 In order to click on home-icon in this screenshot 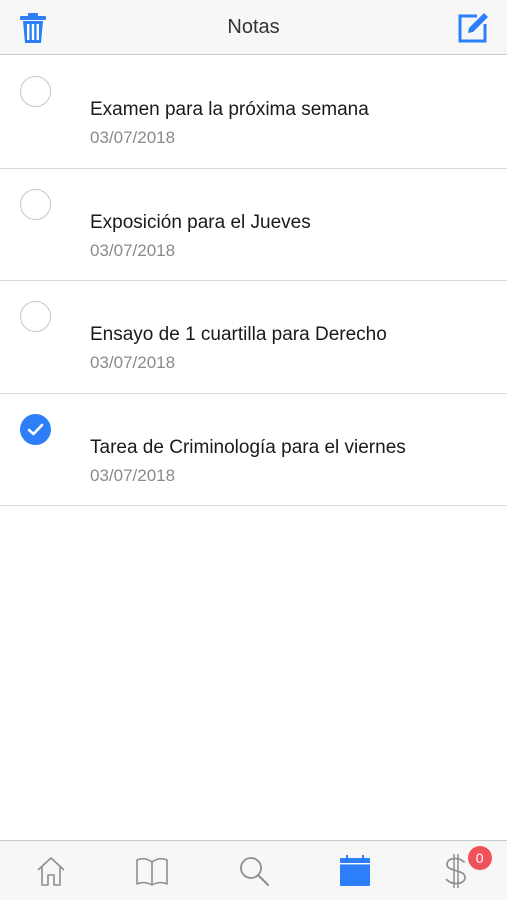, I will do `click(51, 871)`.